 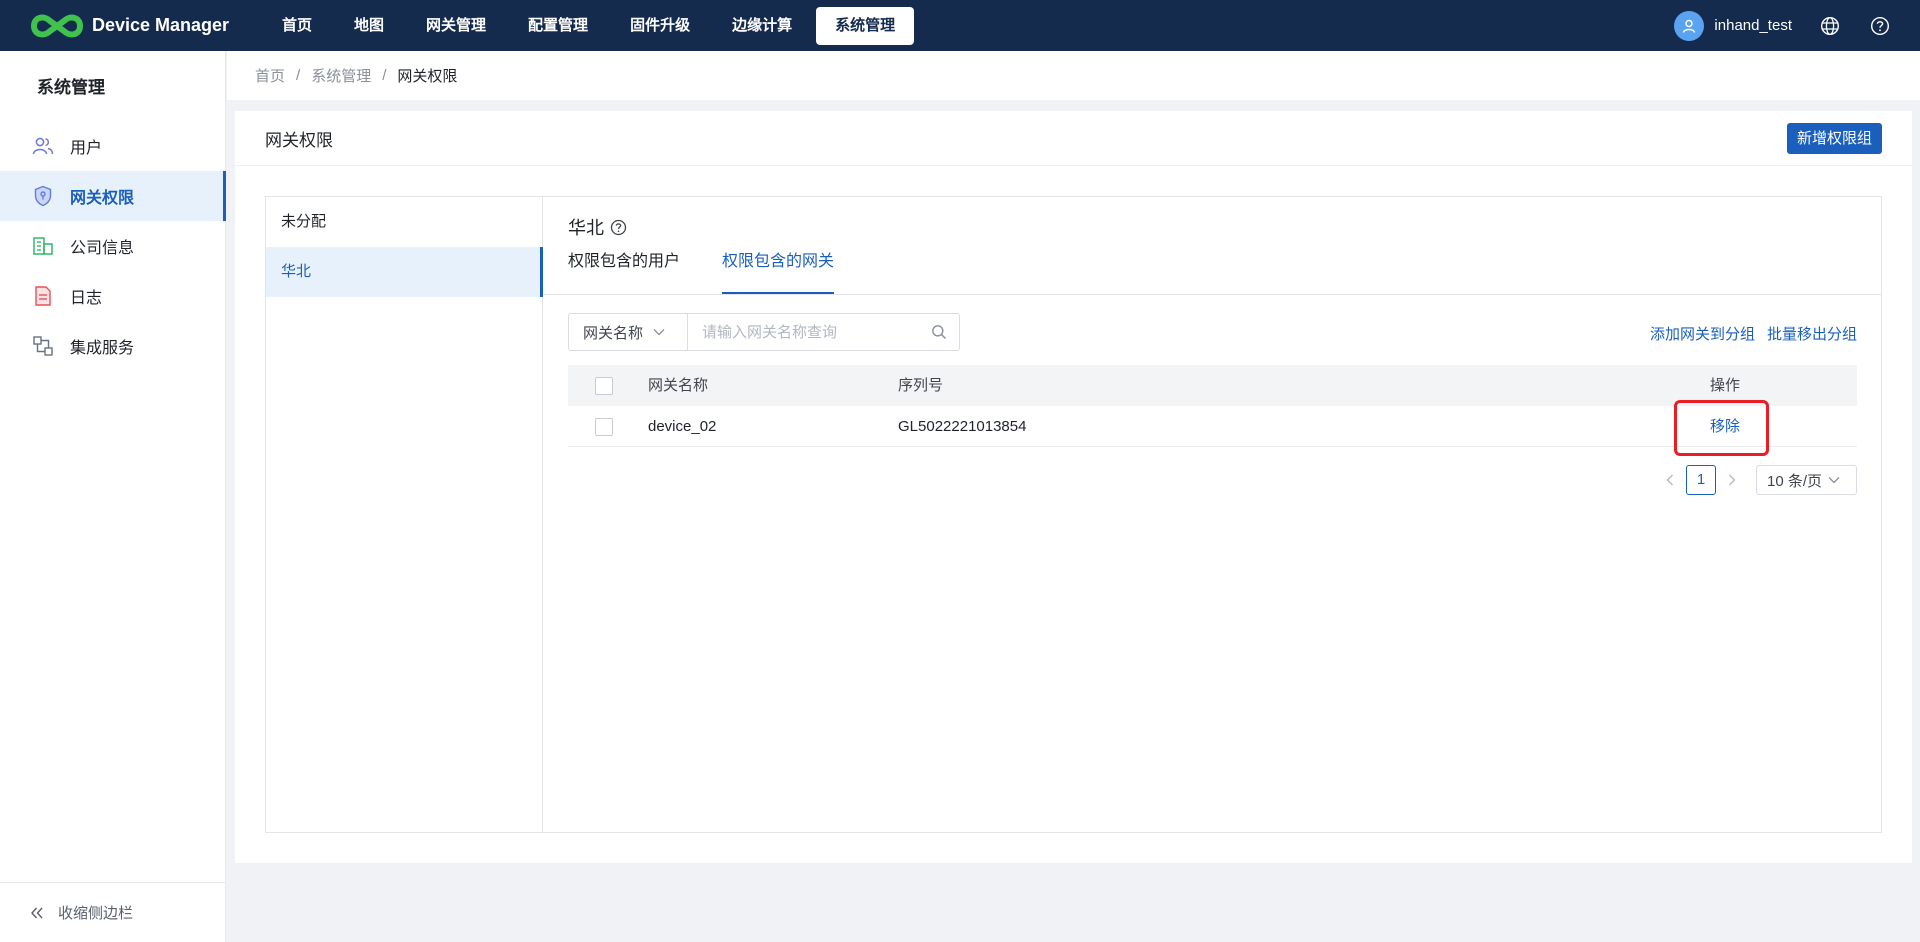 I want to click on filter-field-select: 网关名称, so click(x=628, y=332).